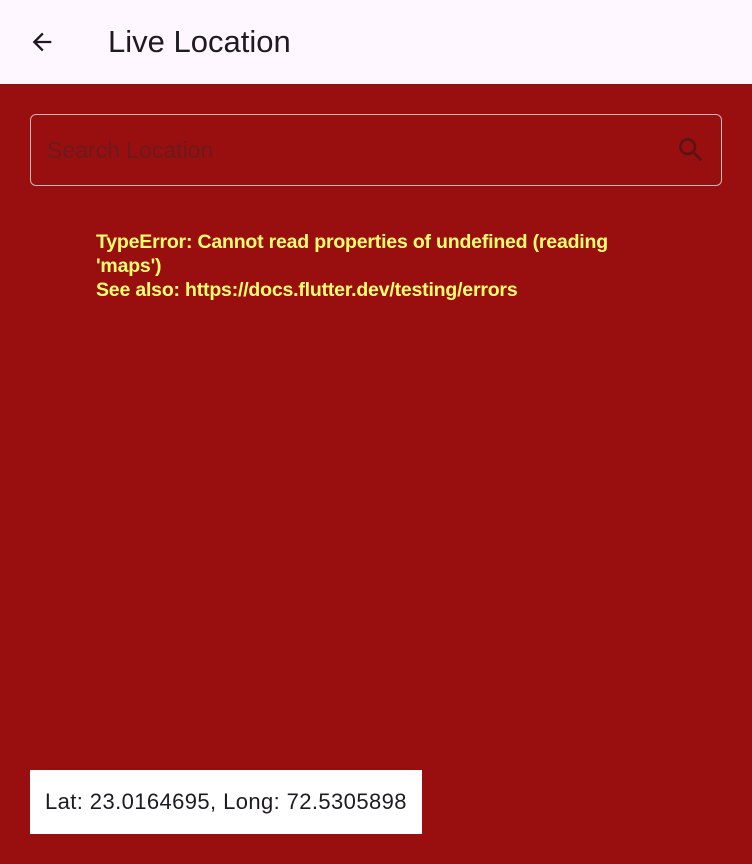 The height and width of the screenshot is (864, 752). Describe the element at coordinates (352, 150) in the screenshot. I see `search-input` at that location.